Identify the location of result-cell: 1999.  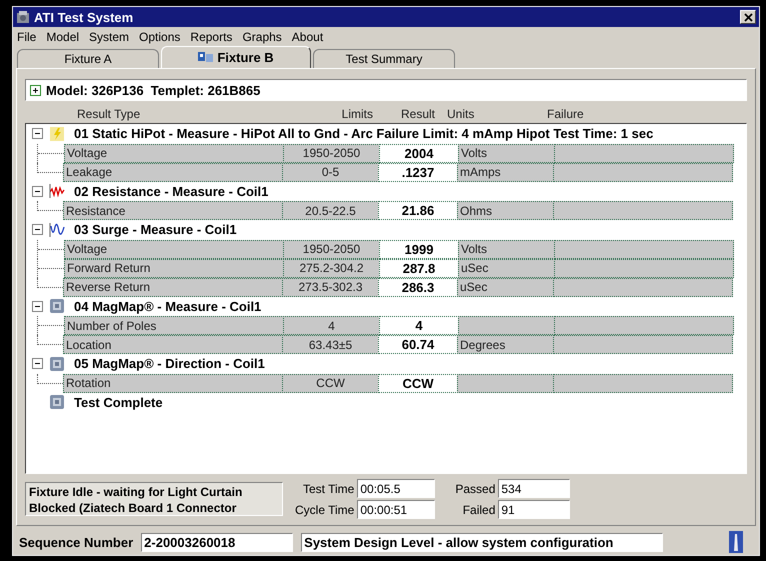
(419, 249).